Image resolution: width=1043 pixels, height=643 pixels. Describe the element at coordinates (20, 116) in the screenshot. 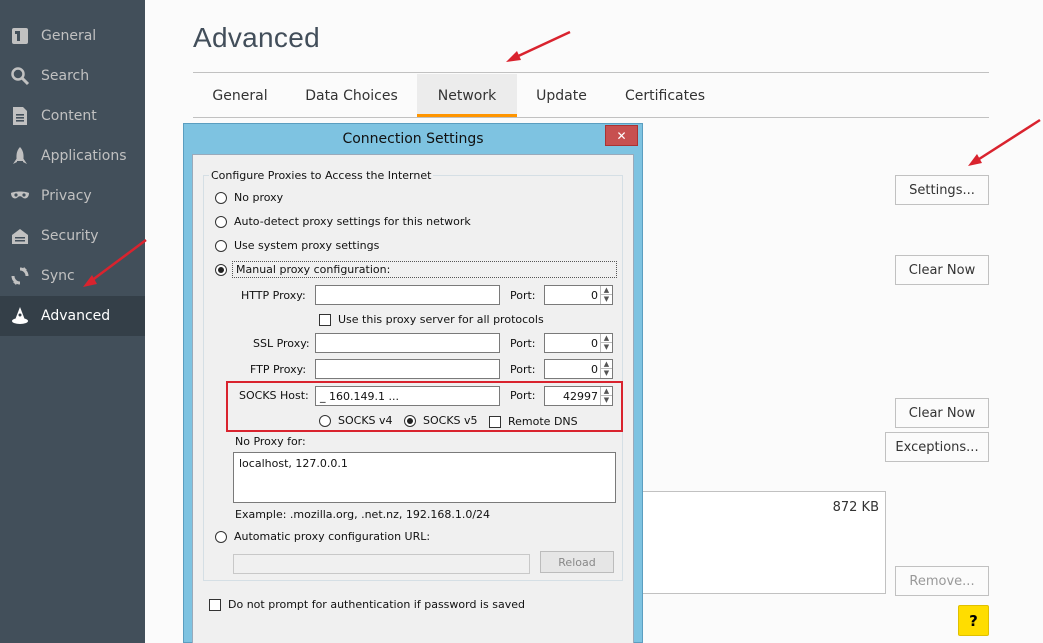

I see `content-icon` at that location.